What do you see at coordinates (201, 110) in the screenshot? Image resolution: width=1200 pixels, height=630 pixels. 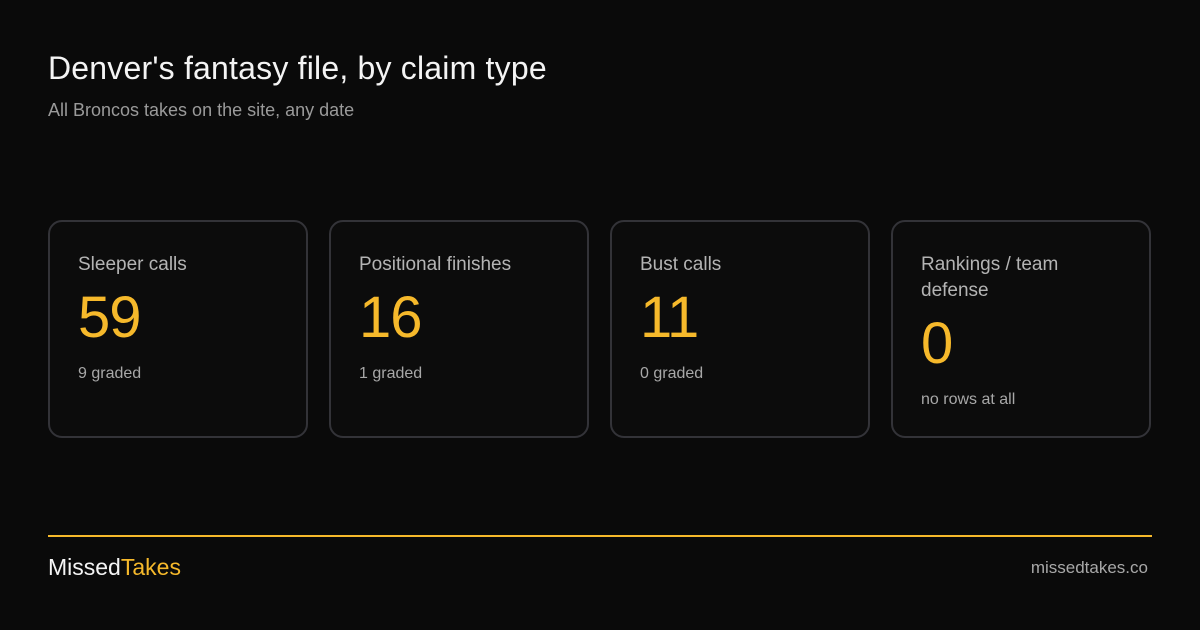 I see `page-subtitle: All Broncos takes on the site, any date` at bounding box center [201, 110].